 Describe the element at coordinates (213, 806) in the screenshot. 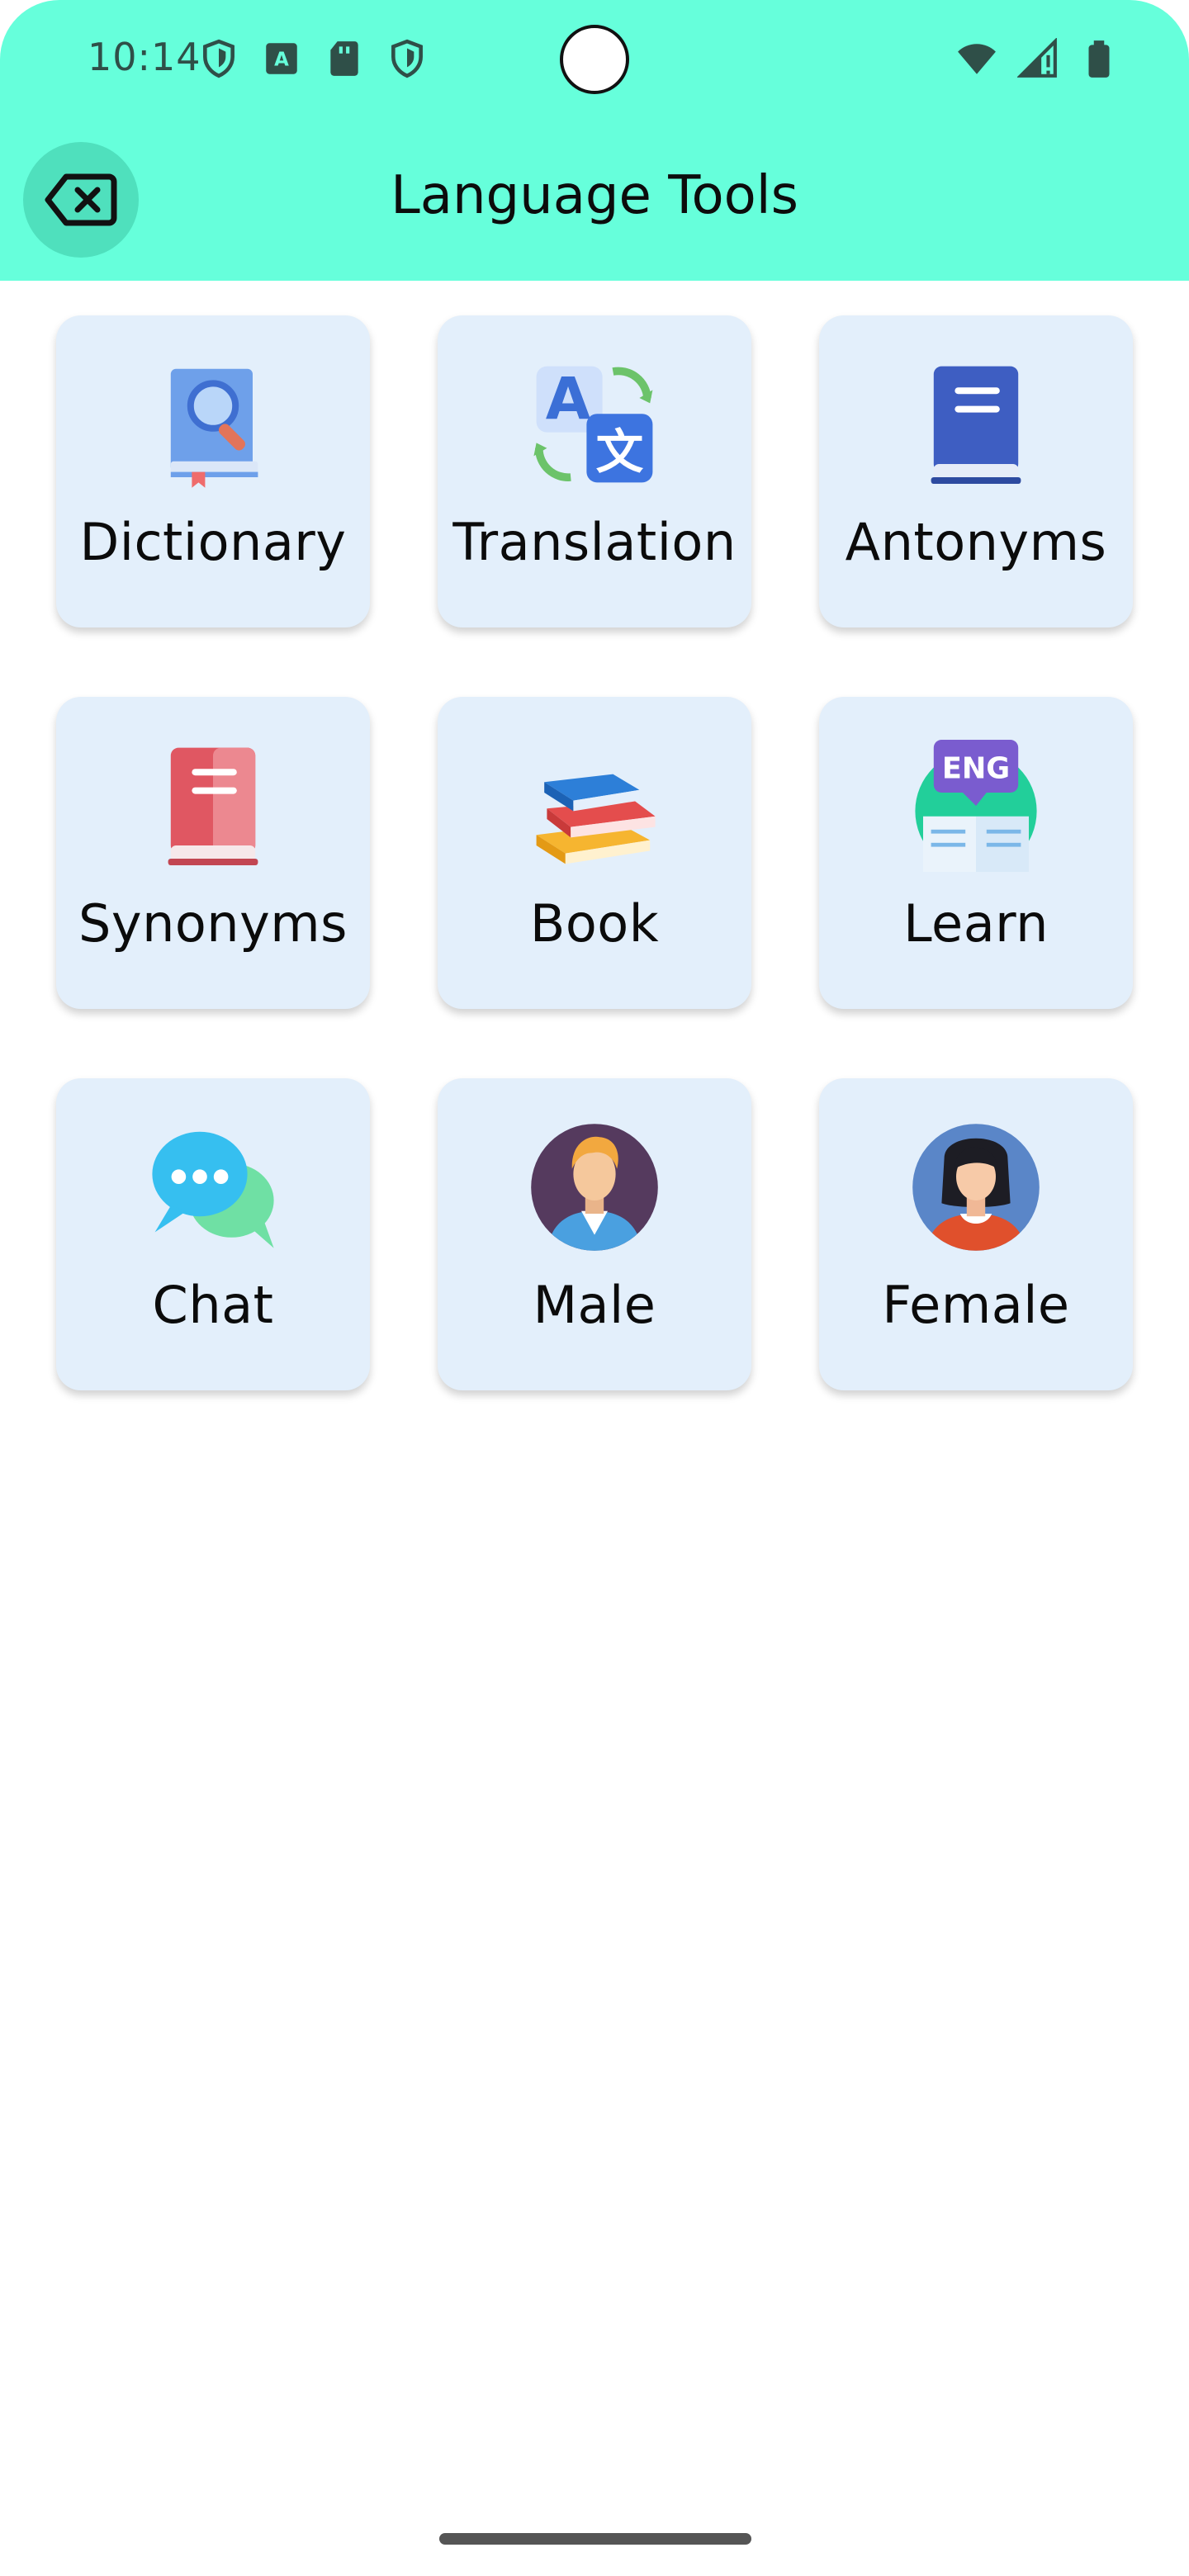

I see `red-book-icon` at that location.